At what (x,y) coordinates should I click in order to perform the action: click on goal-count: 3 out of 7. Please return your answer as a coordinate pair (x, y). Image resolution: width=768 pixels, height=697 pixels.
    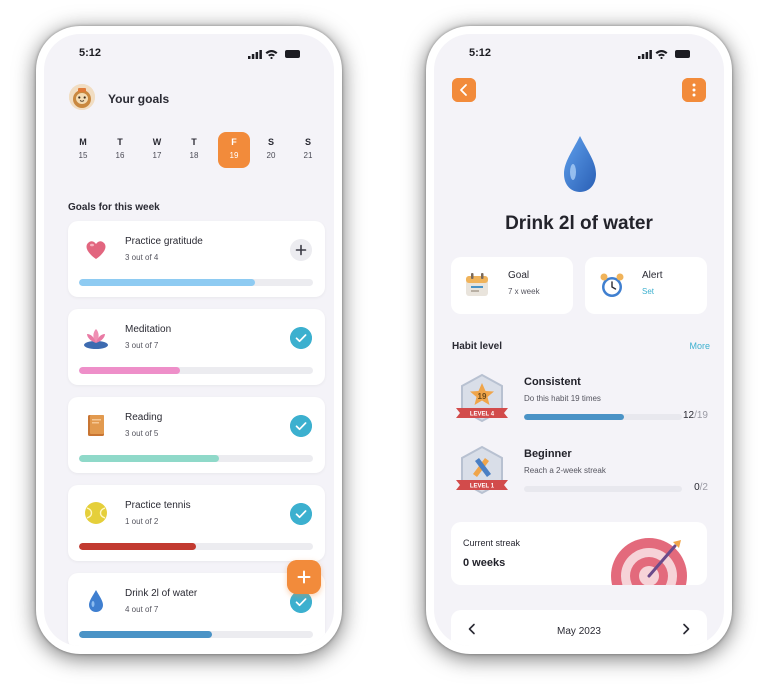
    Looking at the image, I should click on (142, 345).